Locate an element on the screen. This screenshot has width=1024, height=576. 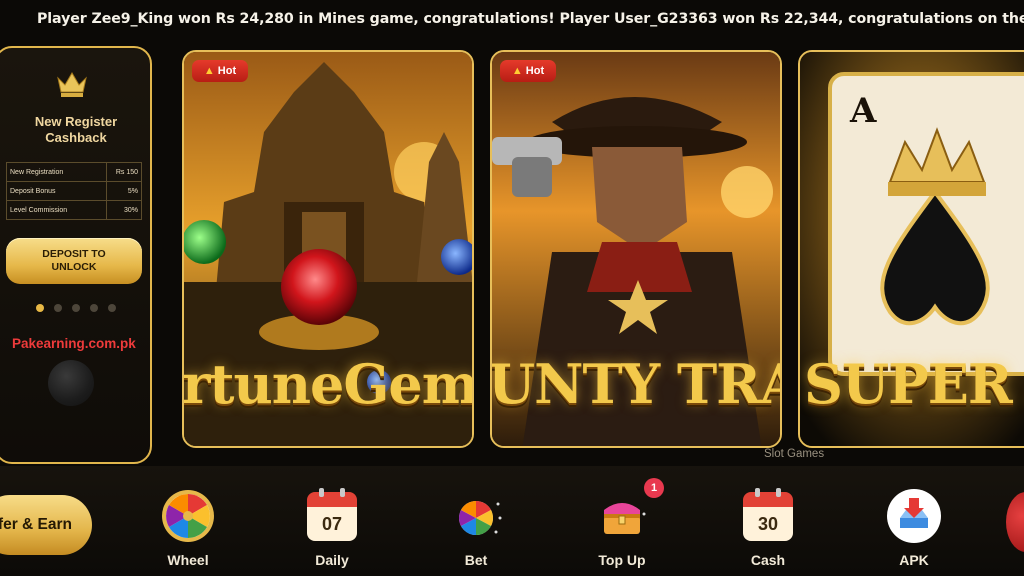
nav-top-up: Top Up is located at coordinates (622, 532).